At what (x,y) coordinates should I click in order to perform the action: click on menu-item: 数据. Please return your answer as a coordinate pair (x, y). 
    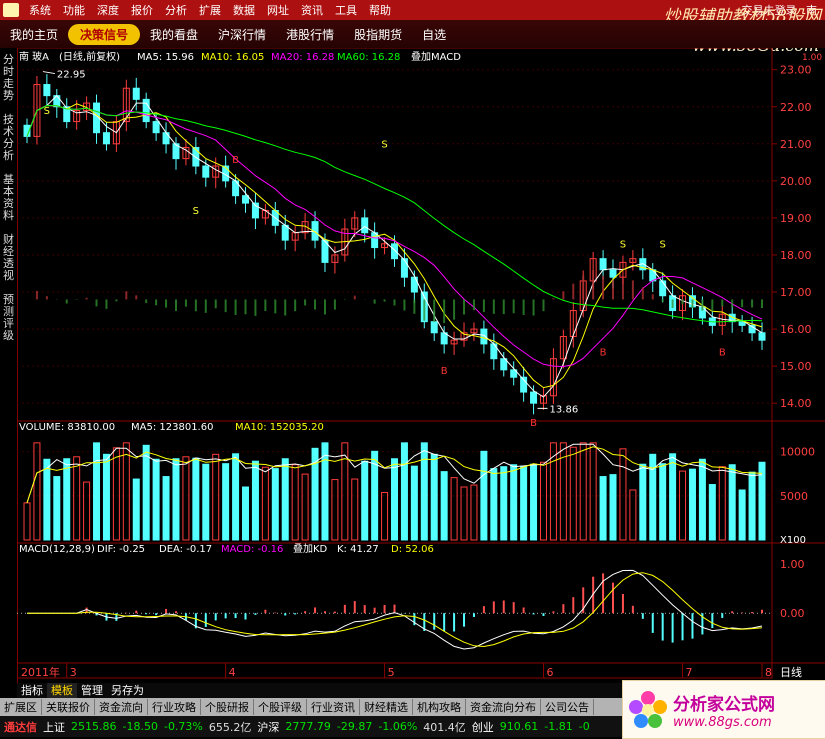
    Looking at the image, I should click on (244, 10).